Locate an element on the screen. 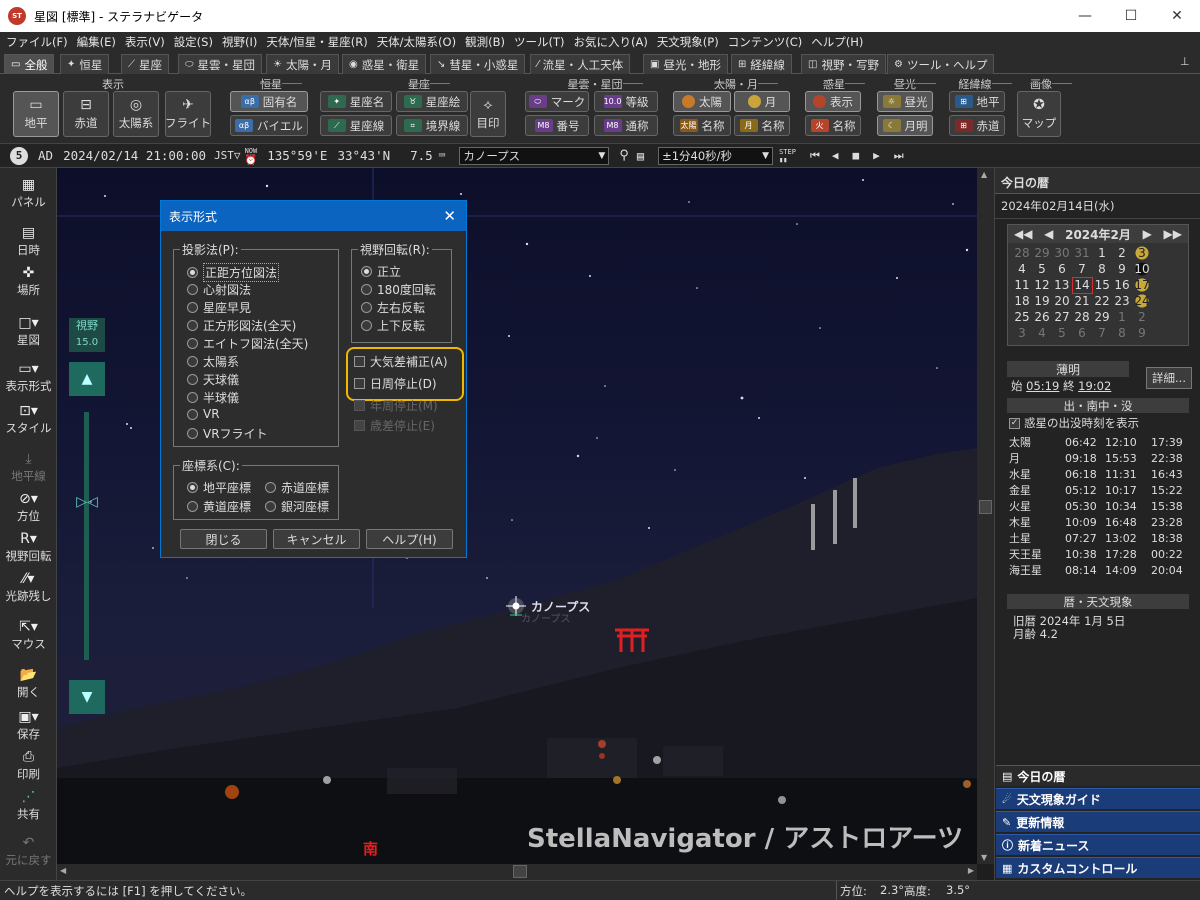  annual-stop-checkbox: 年周停止(M) is located at coordinates (396, 405).